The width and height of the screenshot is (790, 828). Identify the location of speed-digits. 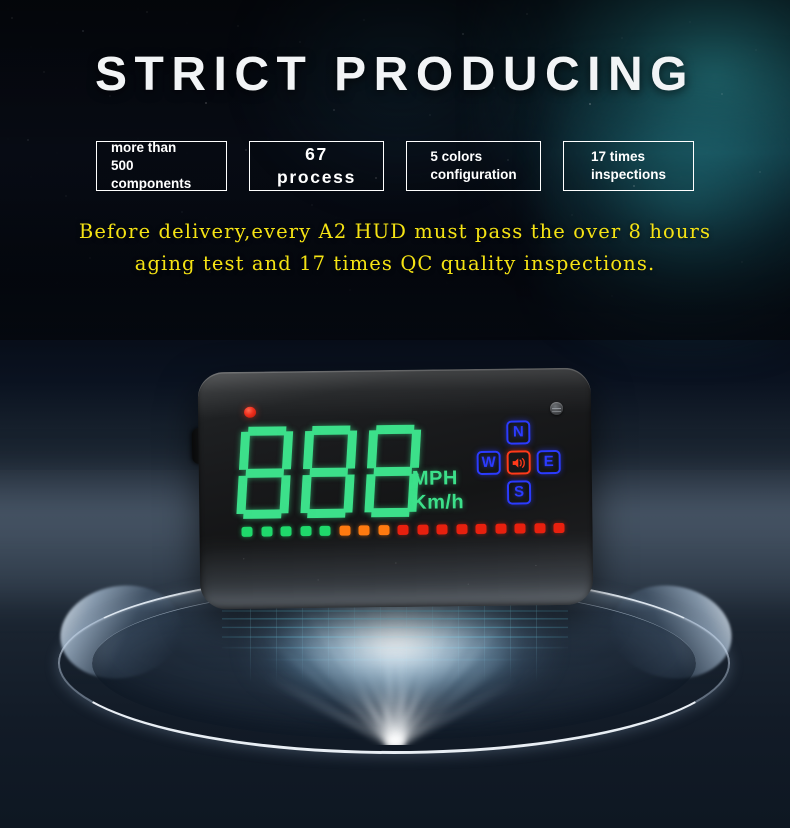
(329, 471).